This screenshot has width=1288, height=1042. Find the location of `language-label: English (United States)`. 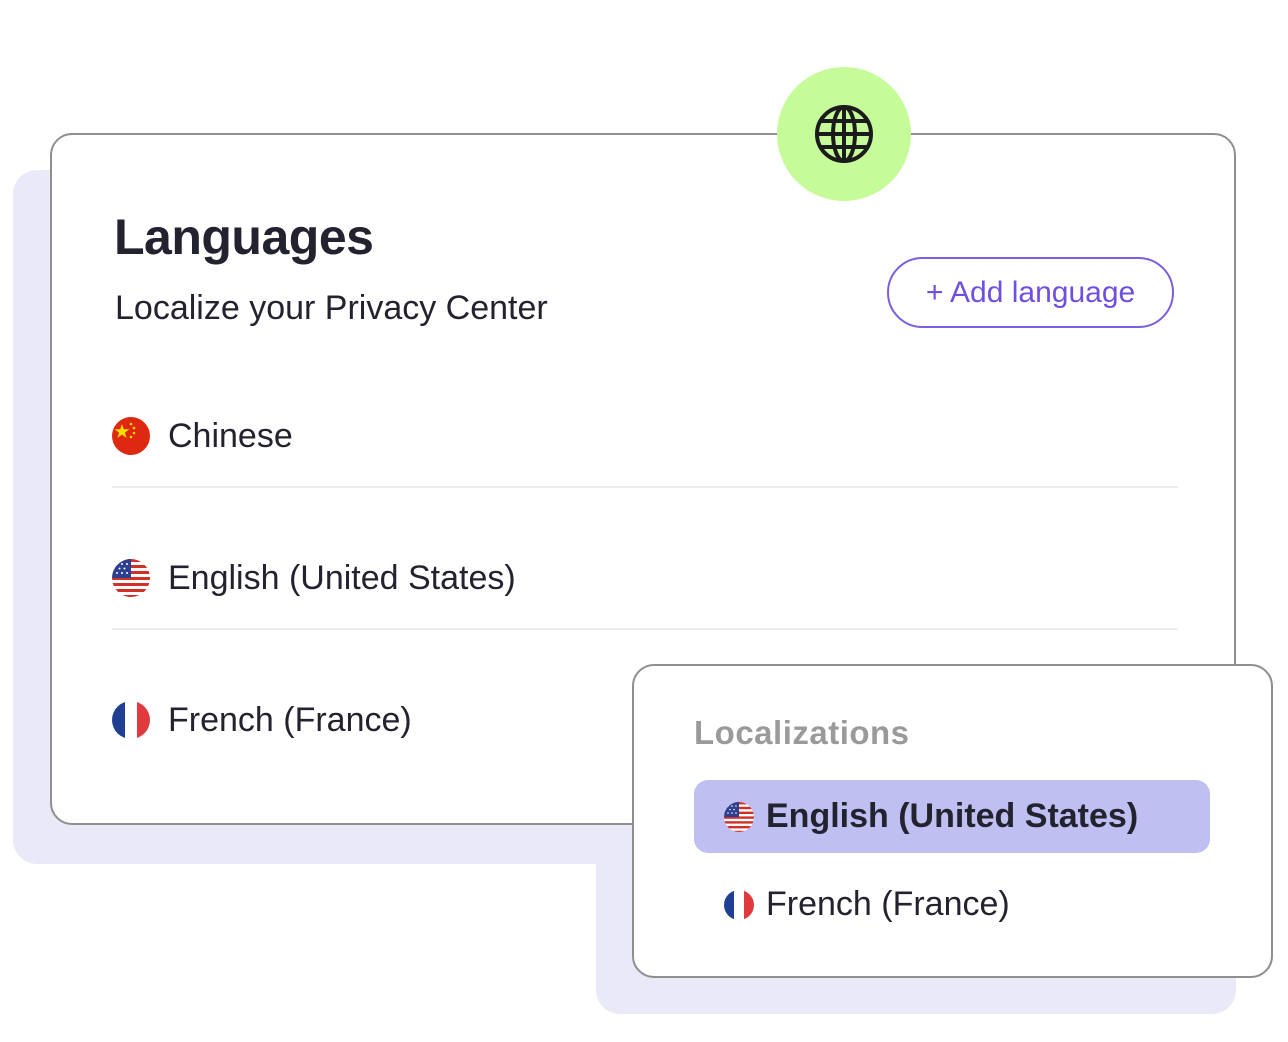

language-label: English (United States) is located at coordinates (342, 577).